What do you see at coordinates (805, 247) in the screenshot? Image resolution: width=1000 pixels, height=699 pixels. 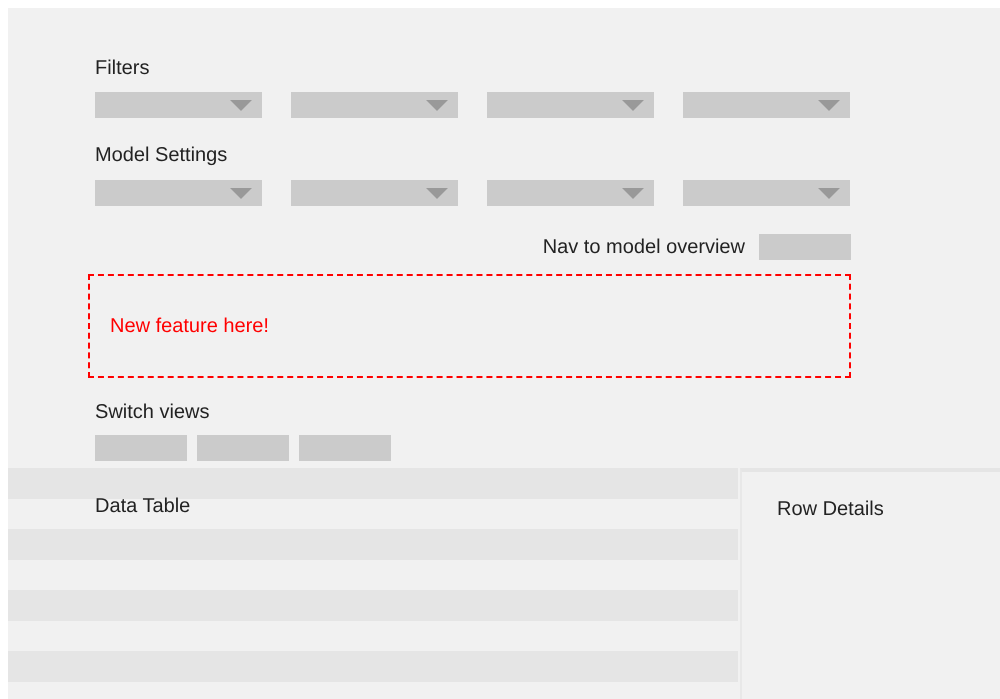 I see `nav-button` at bounding box center [805, 247].